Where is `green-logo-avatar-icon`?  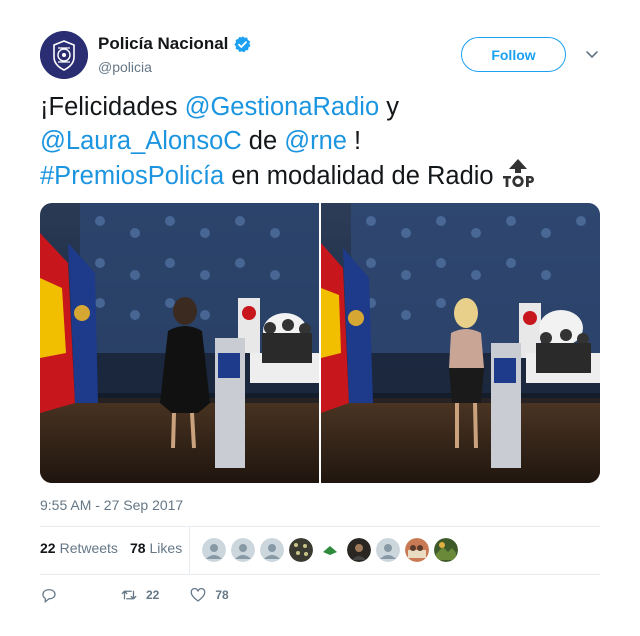
green-logo-avatar-icon is located at coordinates (330, 550).